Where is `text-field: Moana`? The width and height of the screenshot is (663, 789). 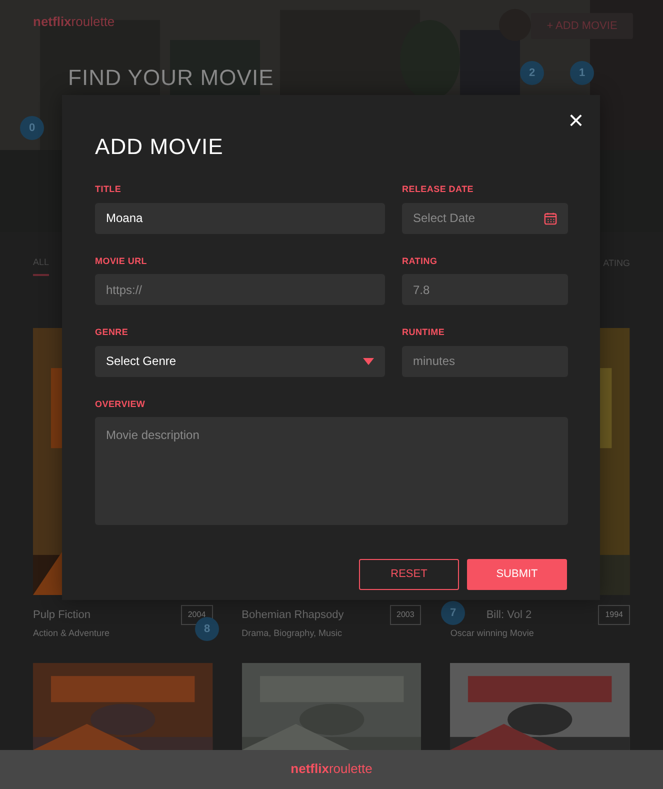 text-field: Moana is located at coordinates (240, 218).